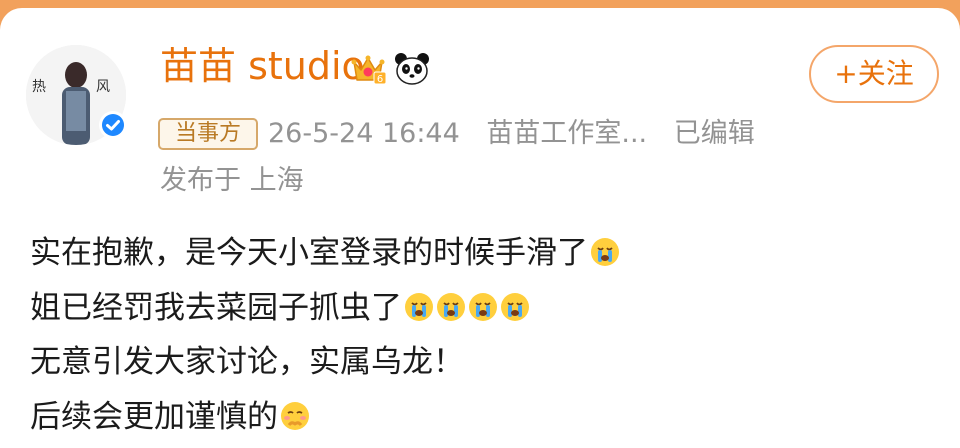 The image size is (960, 448). I want to click on status-badge: 当事方, so click(208, 134).